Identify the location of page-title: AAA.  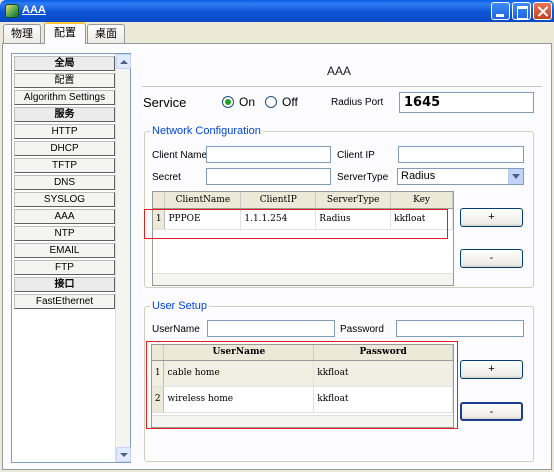
(339, 71).